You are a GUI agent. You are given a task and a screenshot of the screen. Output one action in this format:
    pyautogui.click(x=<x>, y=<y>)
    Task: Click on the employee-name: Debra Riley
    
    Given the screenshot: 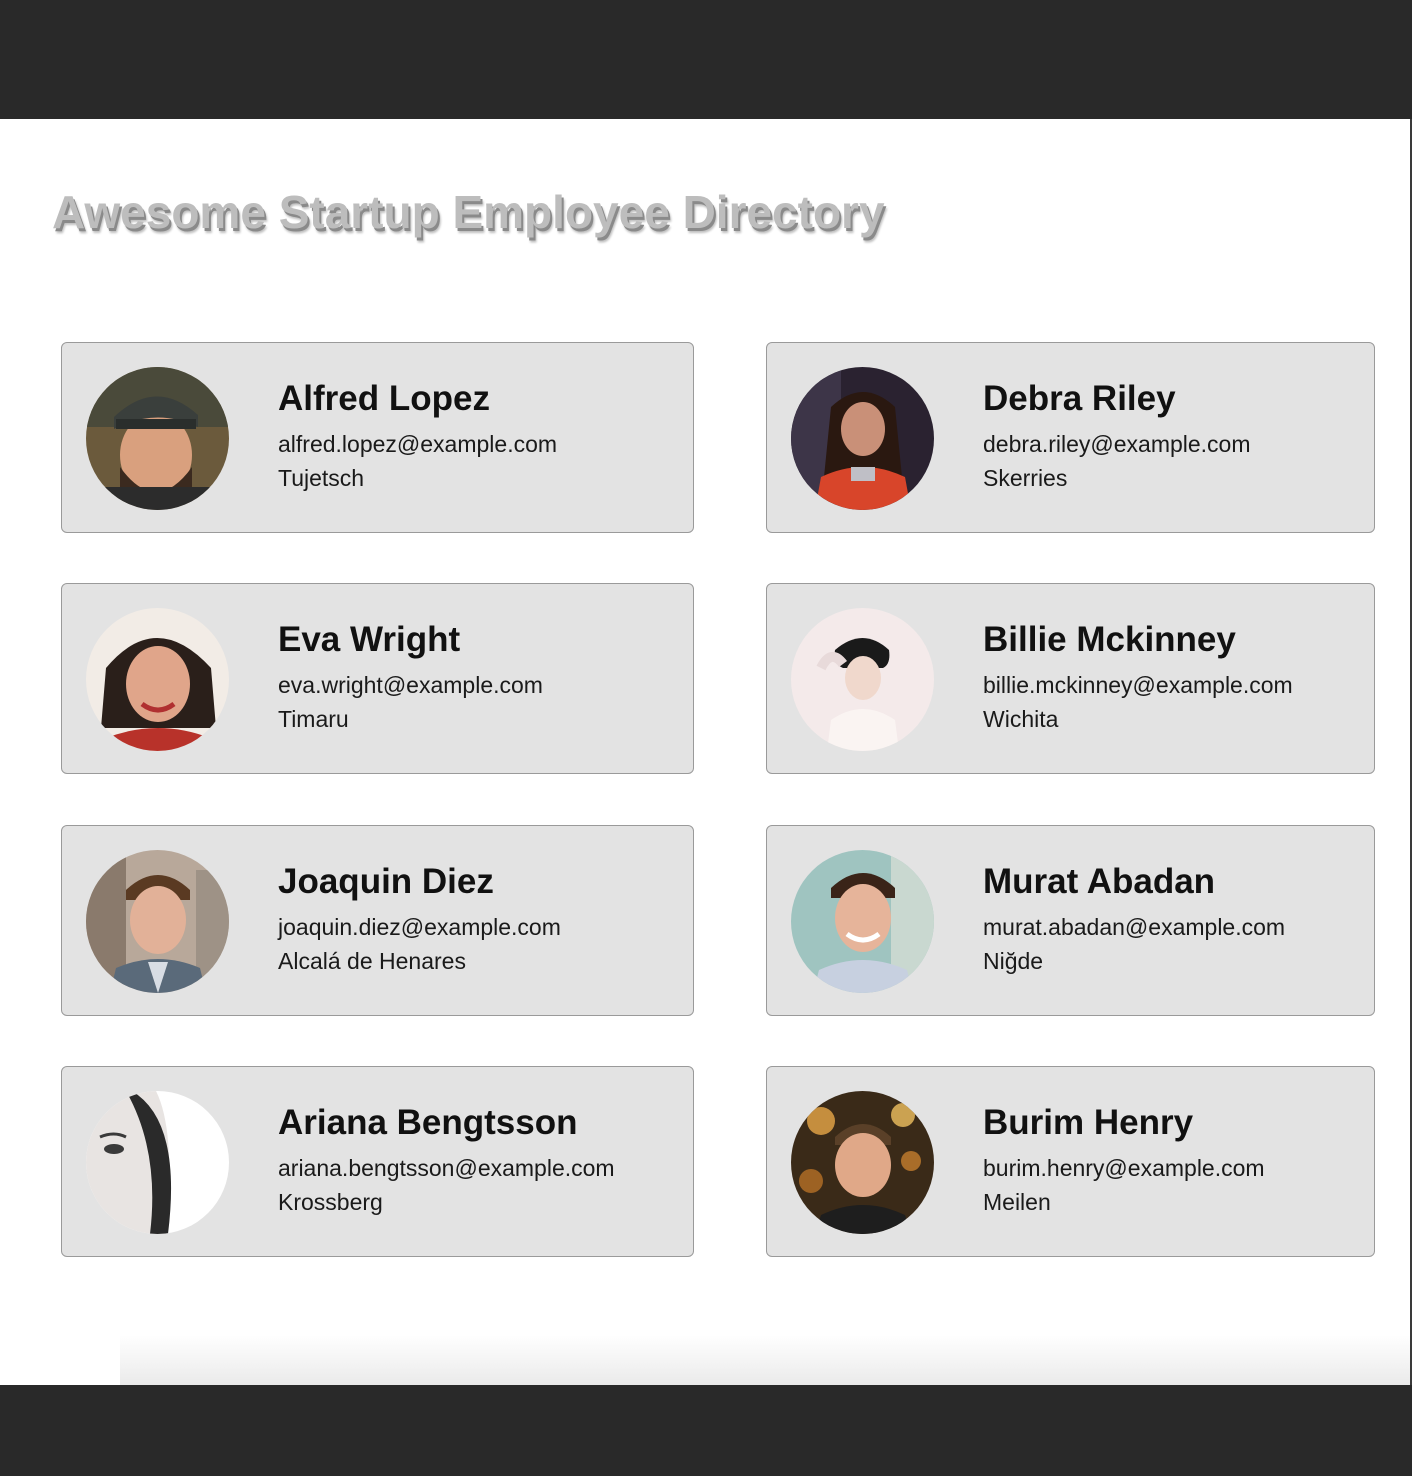 What is the action you would take?
    pyautogui.click(x=1079, y=398)
    